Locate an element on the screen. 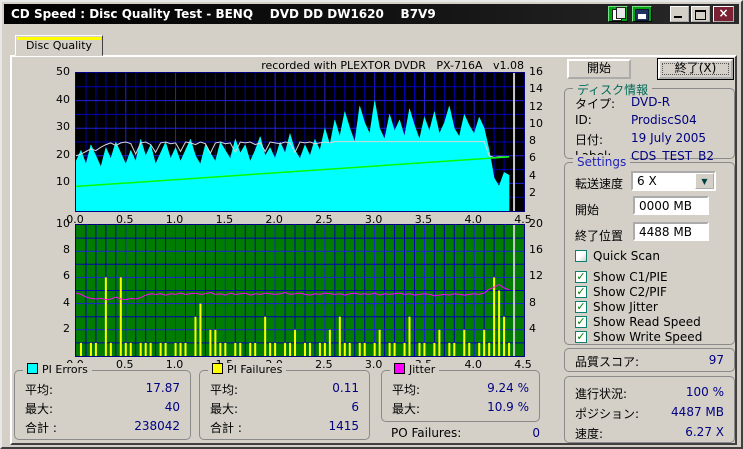 The height and width of the screenshot is (449, 743). settings-title: Settings is located at coordinates (602, 162).